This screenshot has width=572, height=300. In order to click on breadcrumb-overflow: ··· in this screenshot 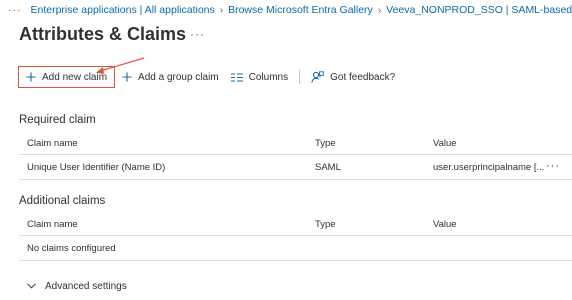, I will do `click(15, 10)`.